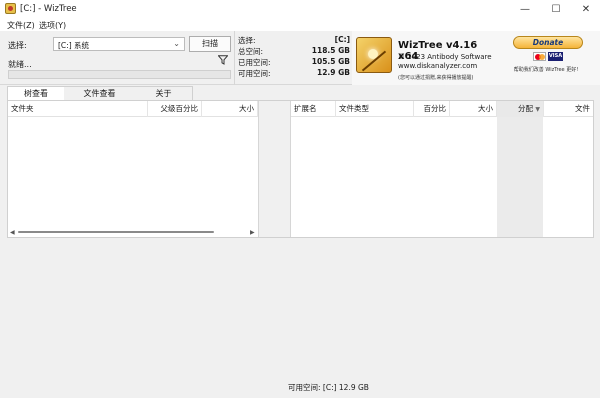  I want to click on col-allocated: 分配 ▼, so click(520, 109).